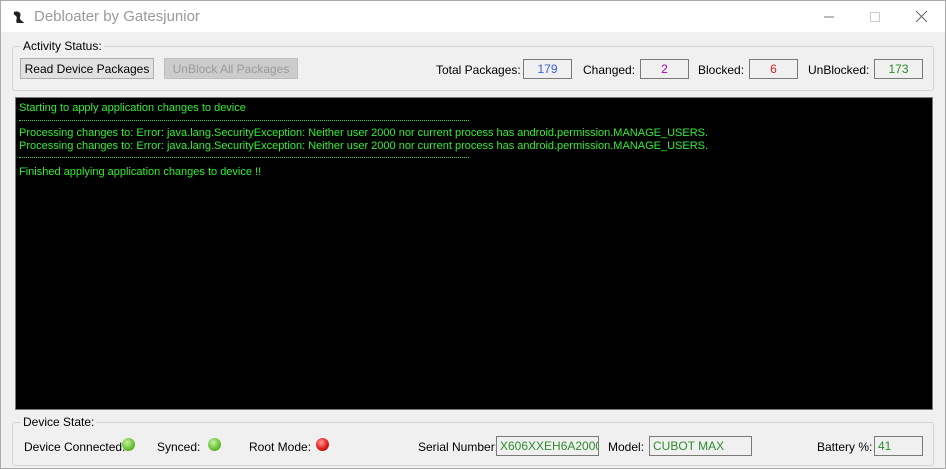 Image resolution: width=946 pixels, height=469 pixels. I want to click on maximize-button, so click(875, 16).